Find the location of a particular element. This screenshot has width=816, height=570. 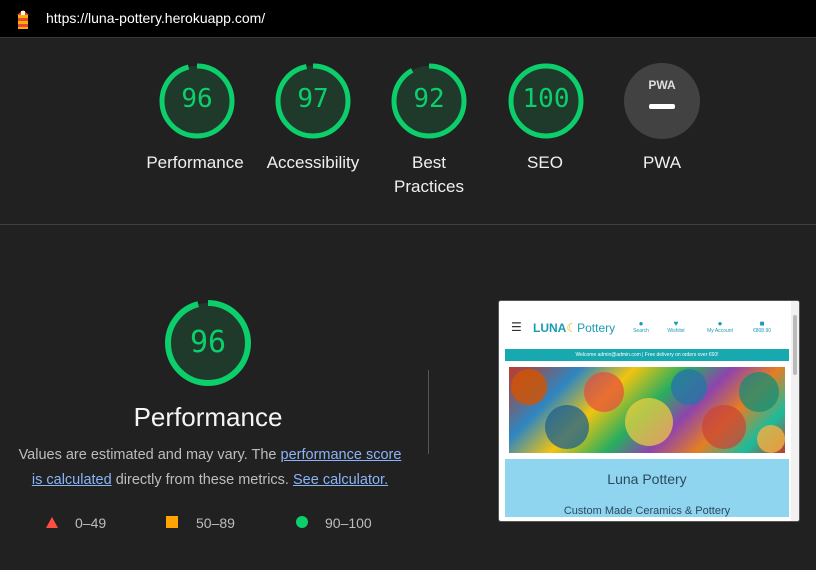

section-divider is located at coordinates (408, 224).